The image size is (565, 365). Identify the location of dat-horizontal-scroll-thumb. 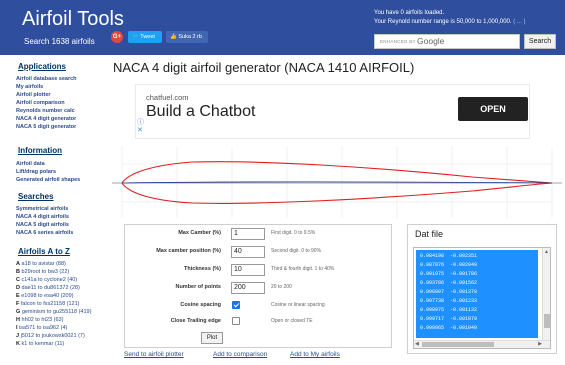
(458, 344).